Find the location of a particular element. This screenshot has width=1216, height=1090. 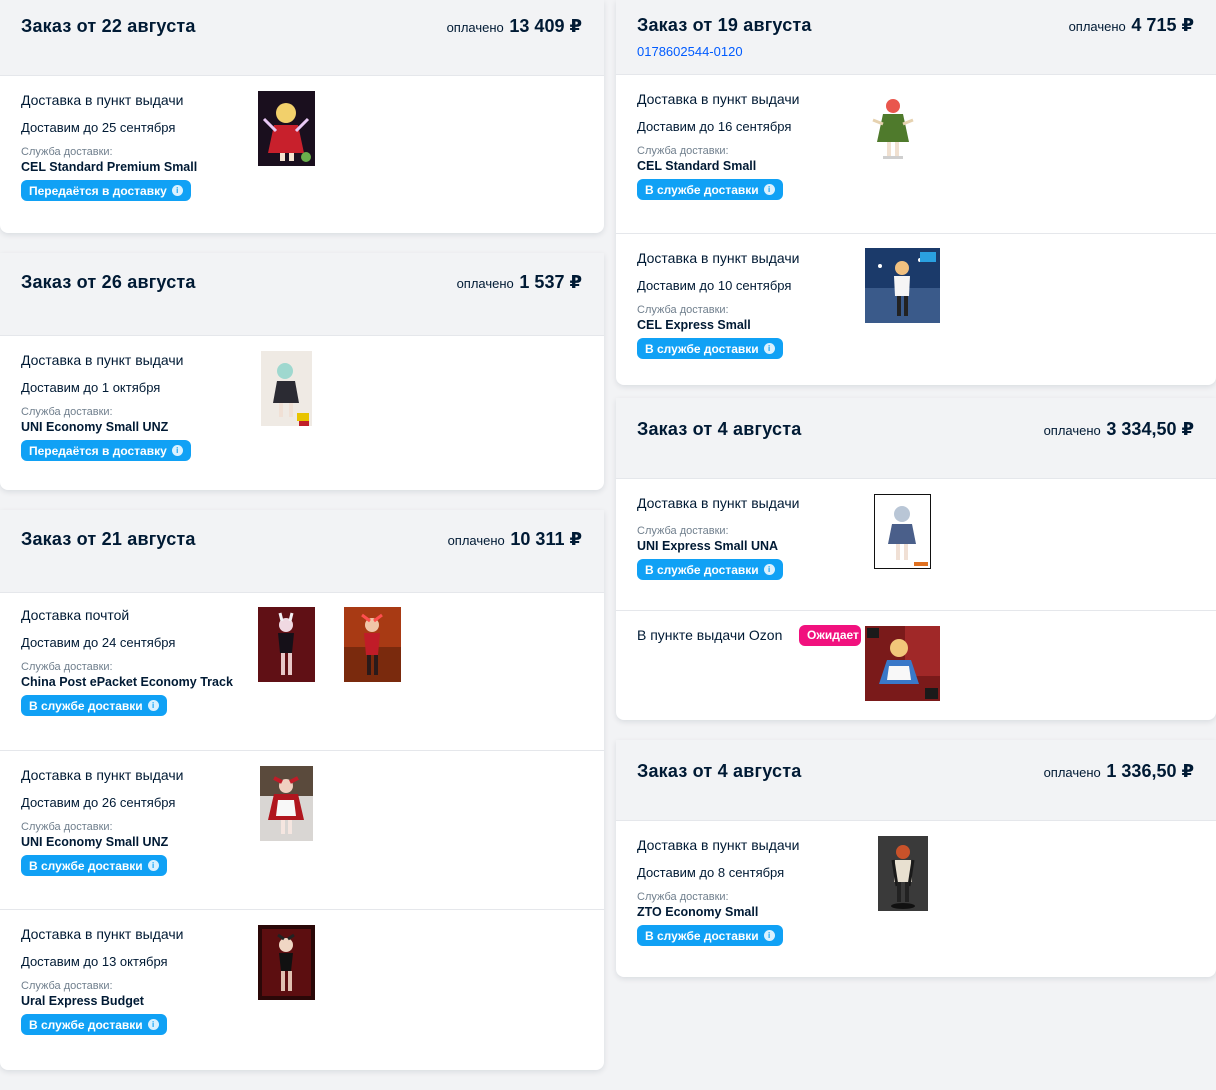

order-paid: оплачено 10 311 ₽ is located at coordinates (515, 539).